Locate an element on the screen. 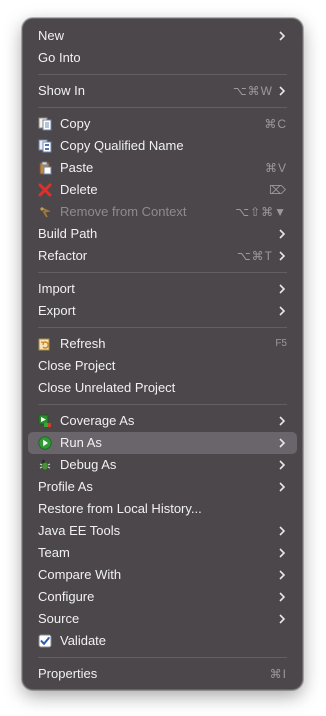  refresh-icon is located at coordinates (44, 344).